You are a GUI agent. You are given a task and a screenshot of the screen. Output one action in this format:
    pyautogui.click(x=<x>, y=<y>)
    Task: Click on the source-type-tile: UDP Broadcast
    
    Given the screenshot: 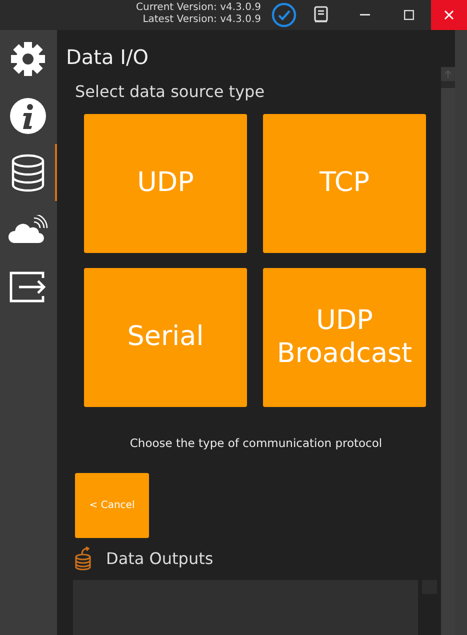 What is the action you would take?
    pyautogui.click(x=344, y=337)
    